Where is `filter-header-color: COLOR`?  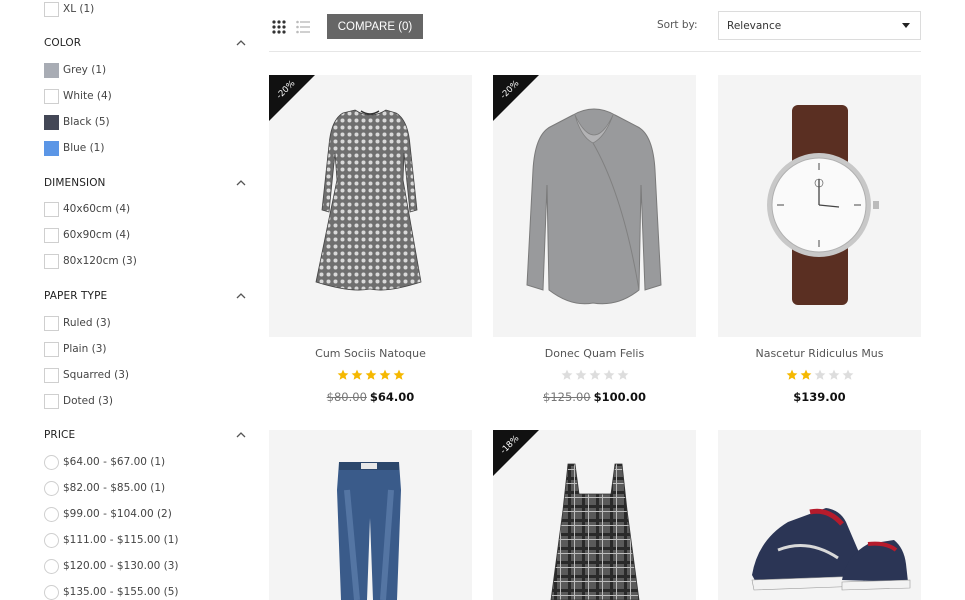
filter-header-color: COLOR is located at coordinates (147, 43).